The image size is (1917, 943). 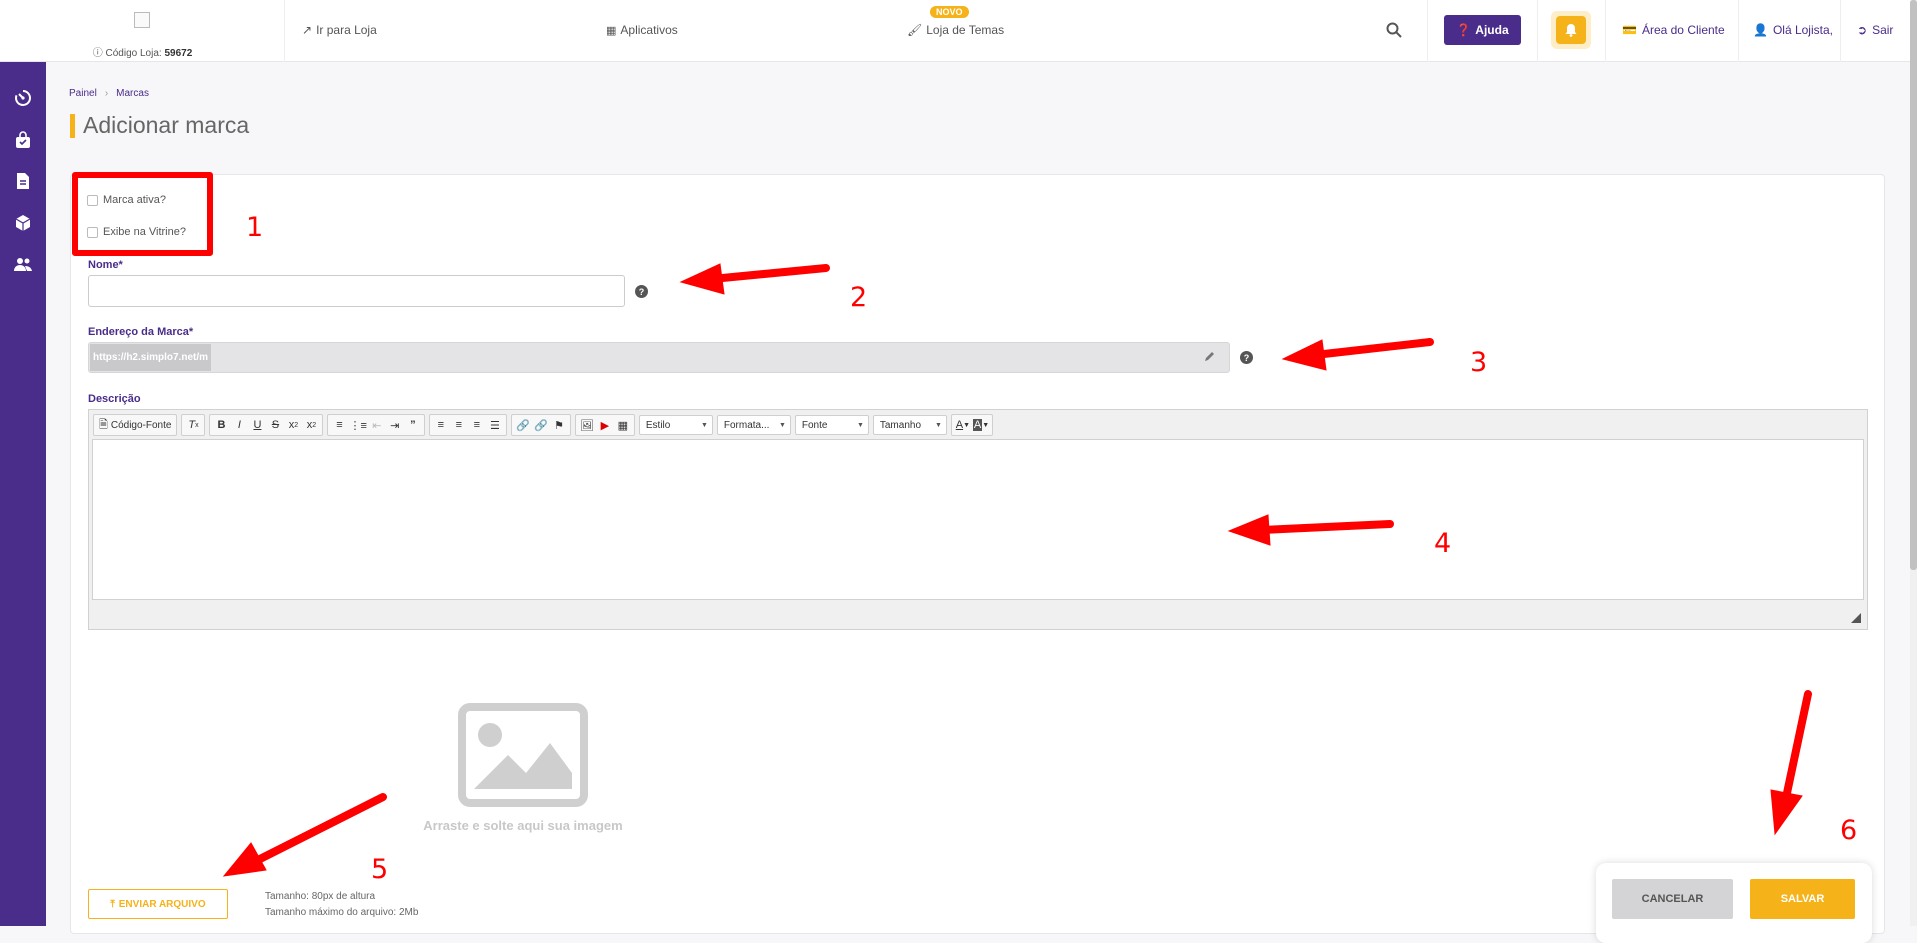 What do you see at coordinates (380, 869) in the screenshot?
I see `annotation-number: 5` at bounding box center [380, 869].